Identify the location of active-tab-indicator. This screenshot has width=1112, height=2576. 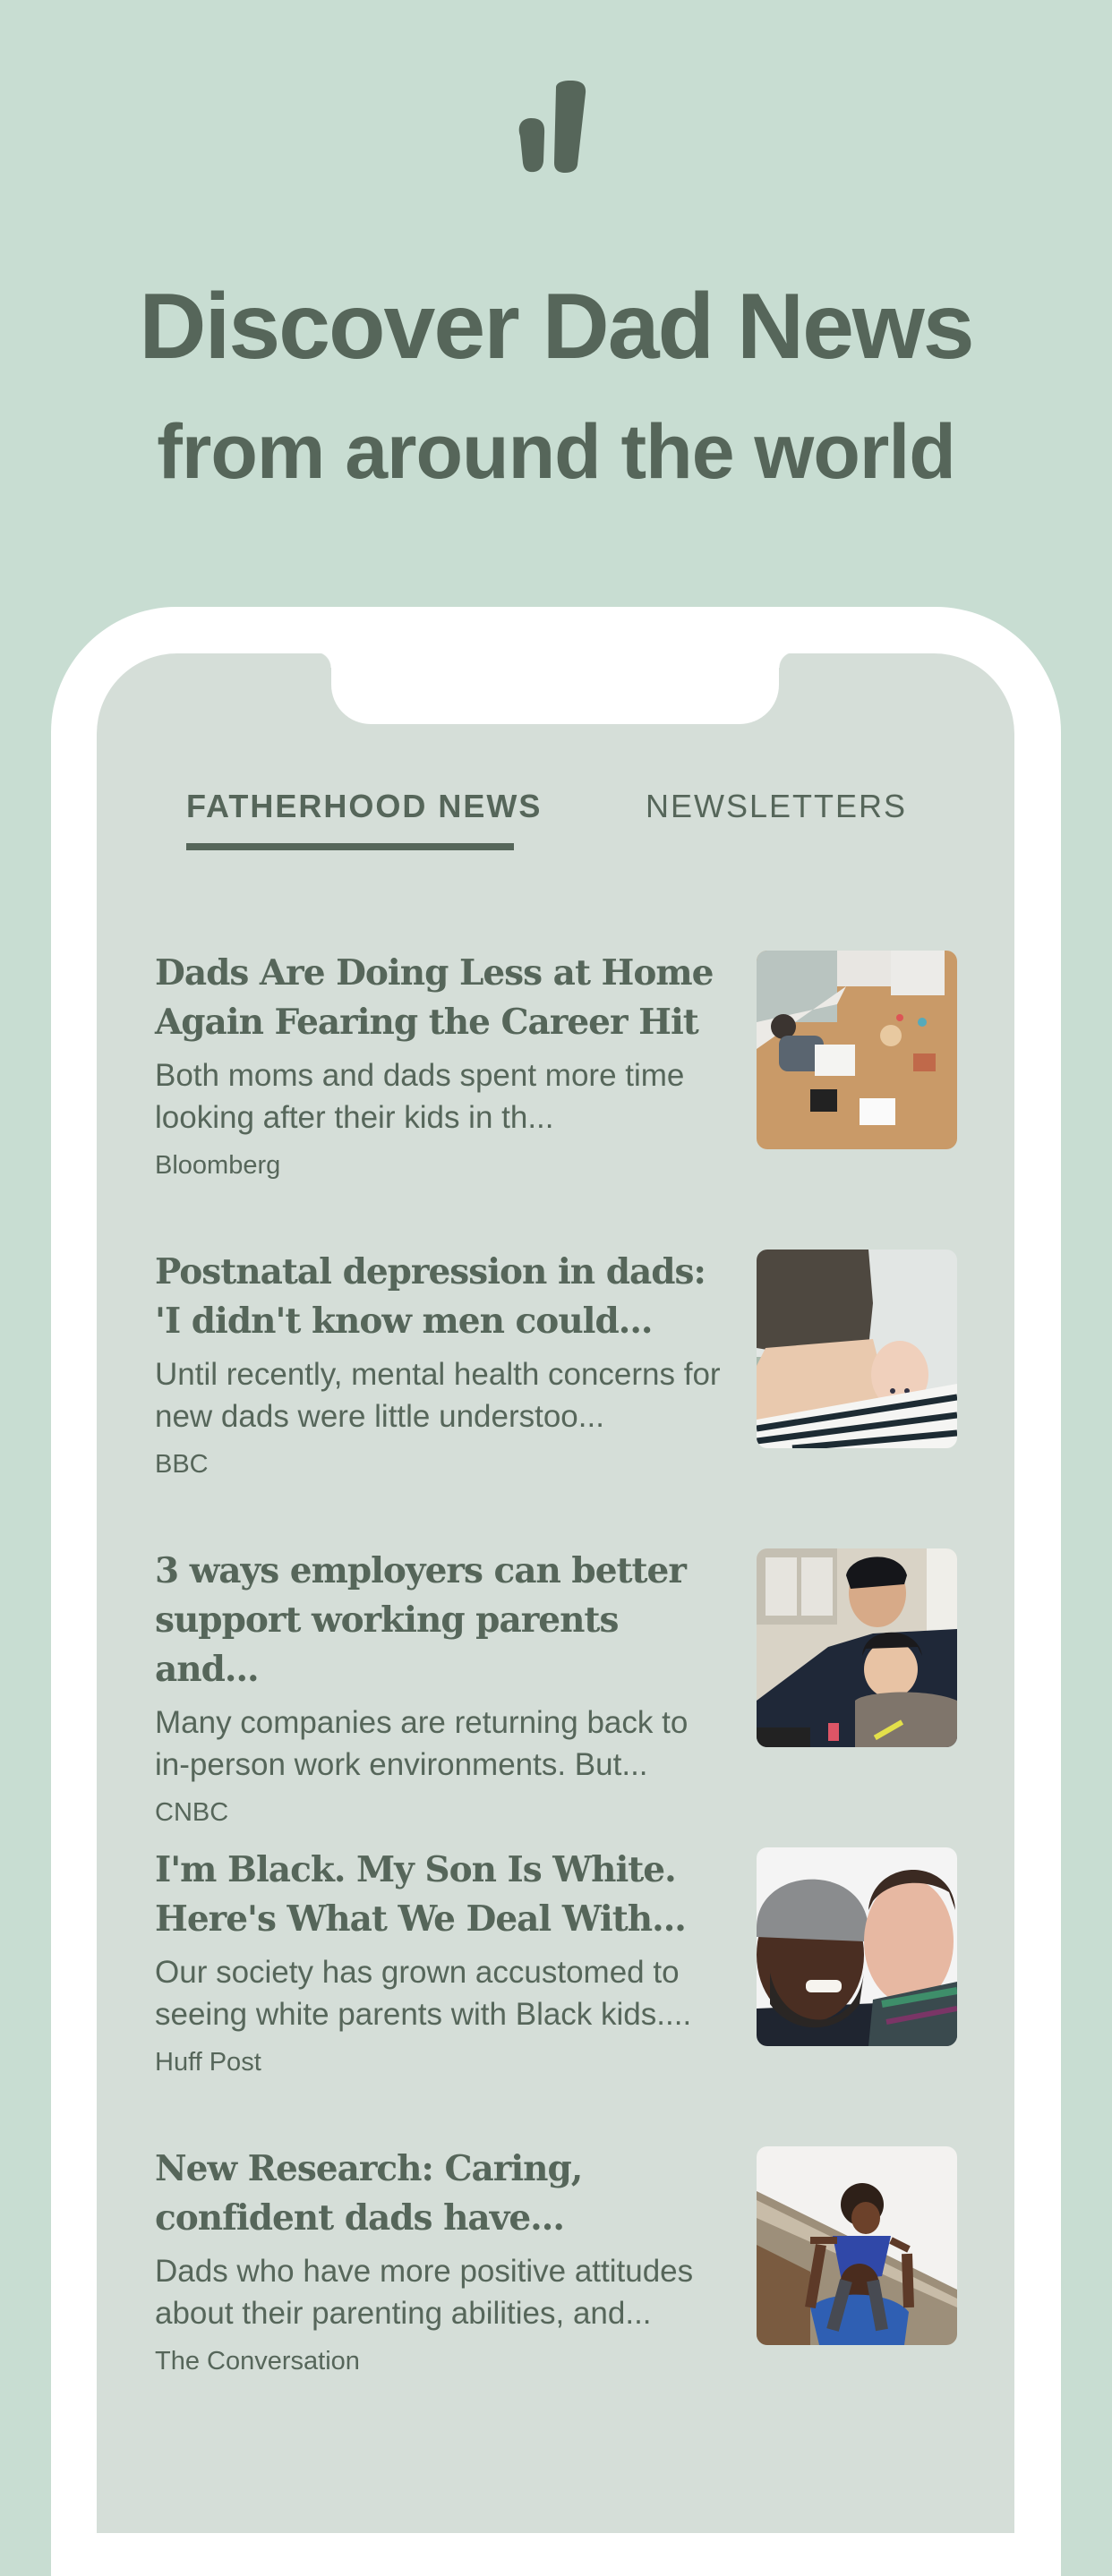
(350, 846).